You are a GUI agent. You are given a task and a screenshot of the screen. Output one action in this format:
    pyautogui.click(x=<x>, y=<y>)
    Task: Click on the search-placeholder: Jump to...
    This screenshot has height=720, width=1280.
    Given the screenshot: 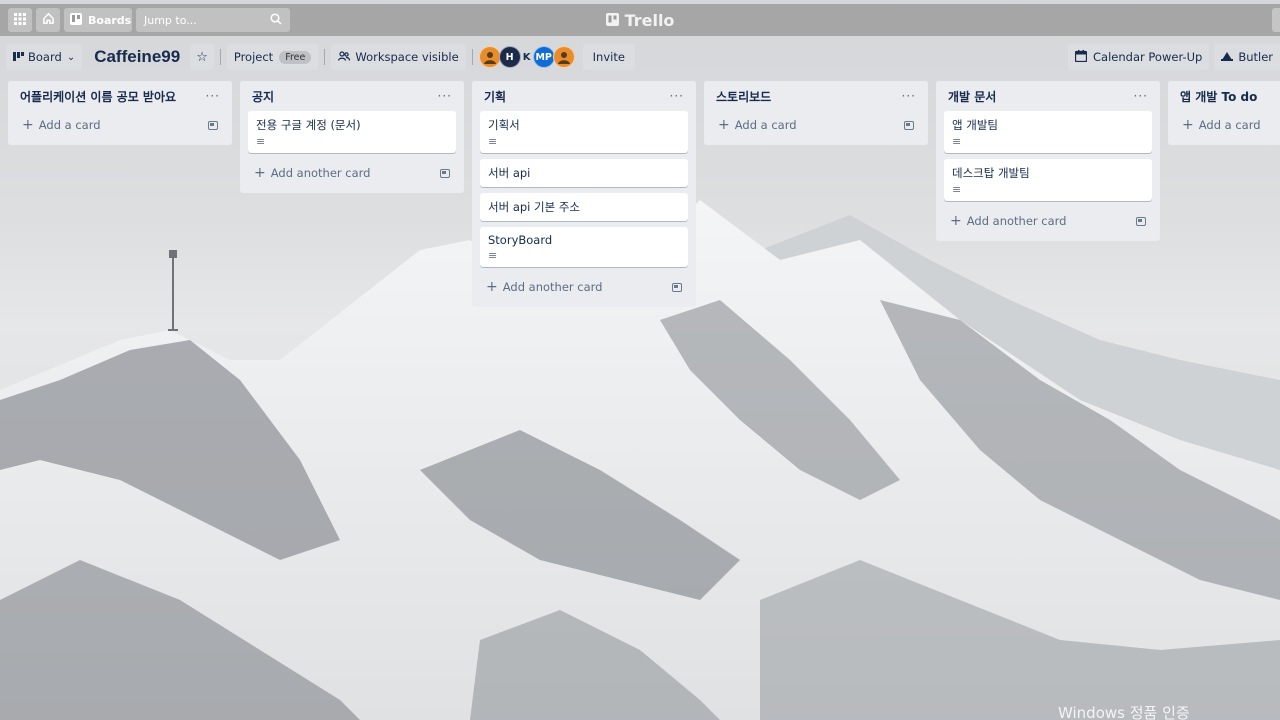 What is the action you would take?
    pyautogui.click(x=170, y=20)
    